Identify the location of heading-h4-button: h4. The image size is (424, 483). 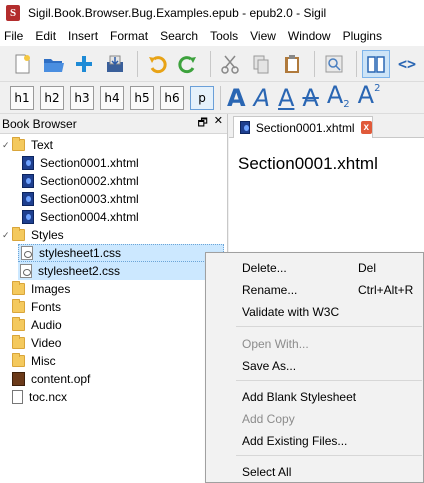
(112, 97).